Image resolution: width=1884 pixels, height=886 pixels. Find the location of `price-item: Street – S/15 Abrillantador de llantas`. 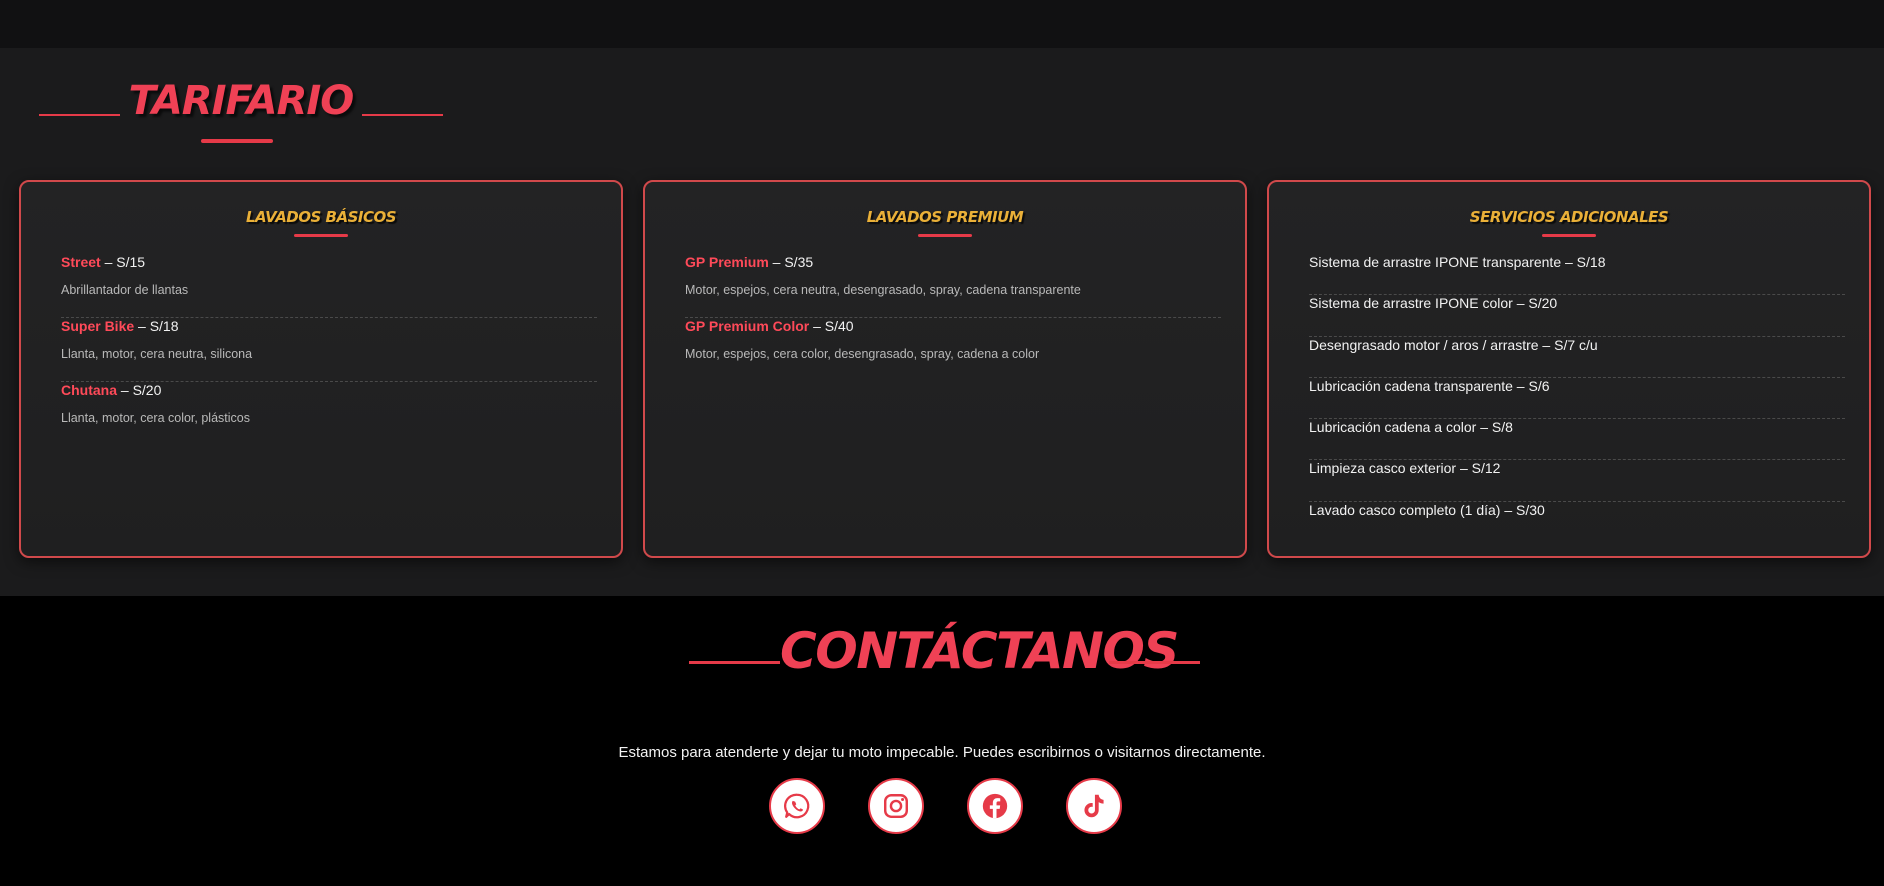

price-item: Street – S/15 Abrillantador de llantas is located at coordinates (329, 286).